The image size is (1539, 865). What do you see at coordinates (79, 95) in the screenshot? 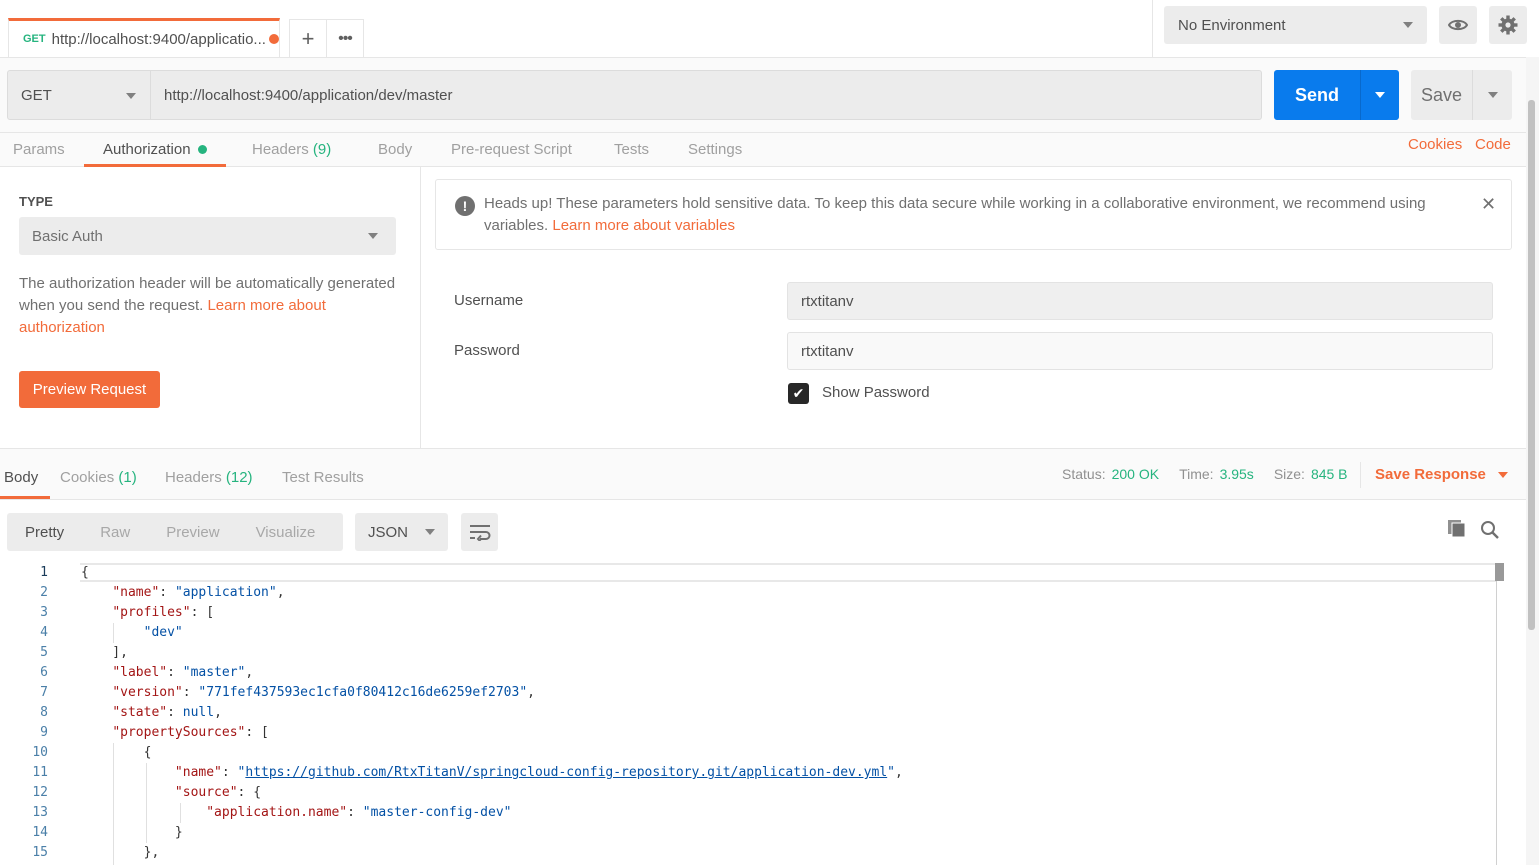
I see `method-select: GET` at bounding box center [79, 95].